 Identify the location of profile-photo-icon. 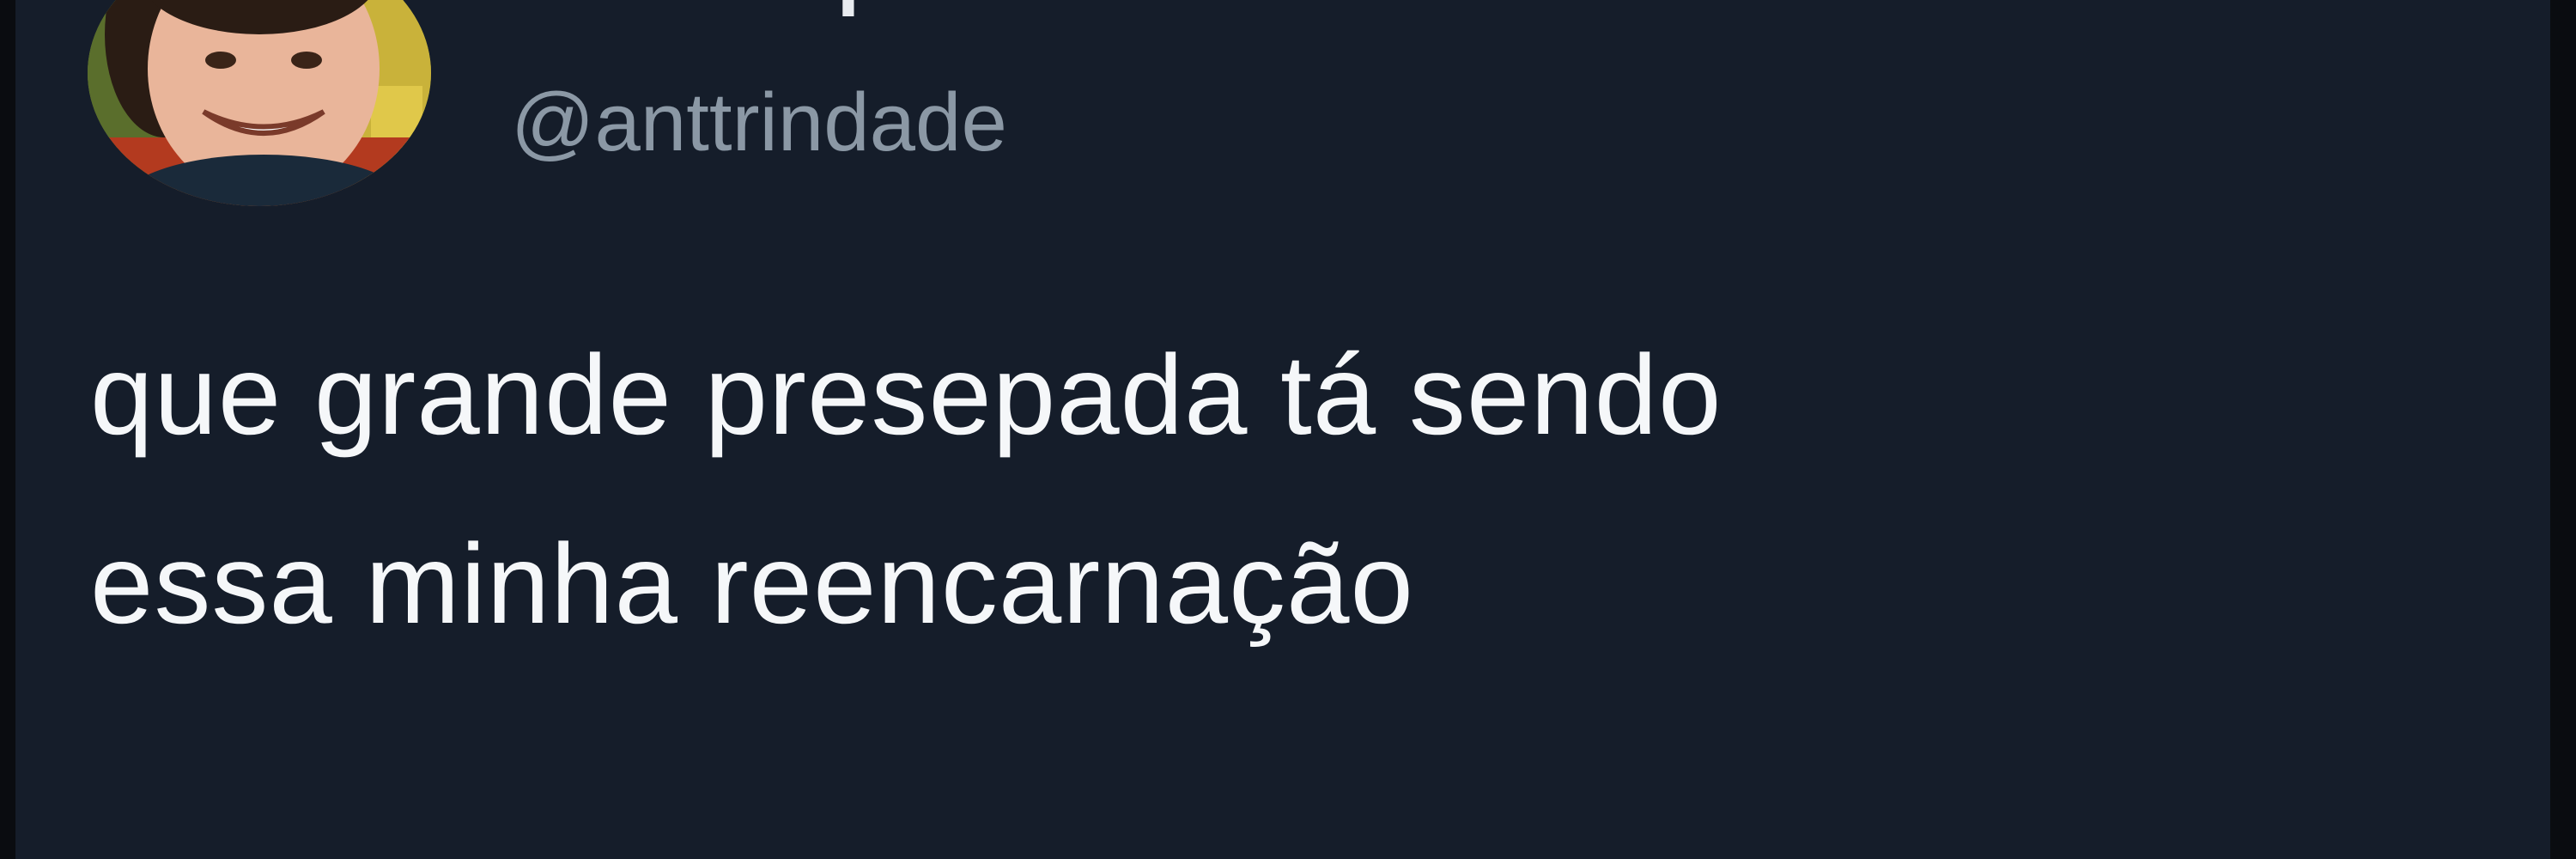
(259, 103).